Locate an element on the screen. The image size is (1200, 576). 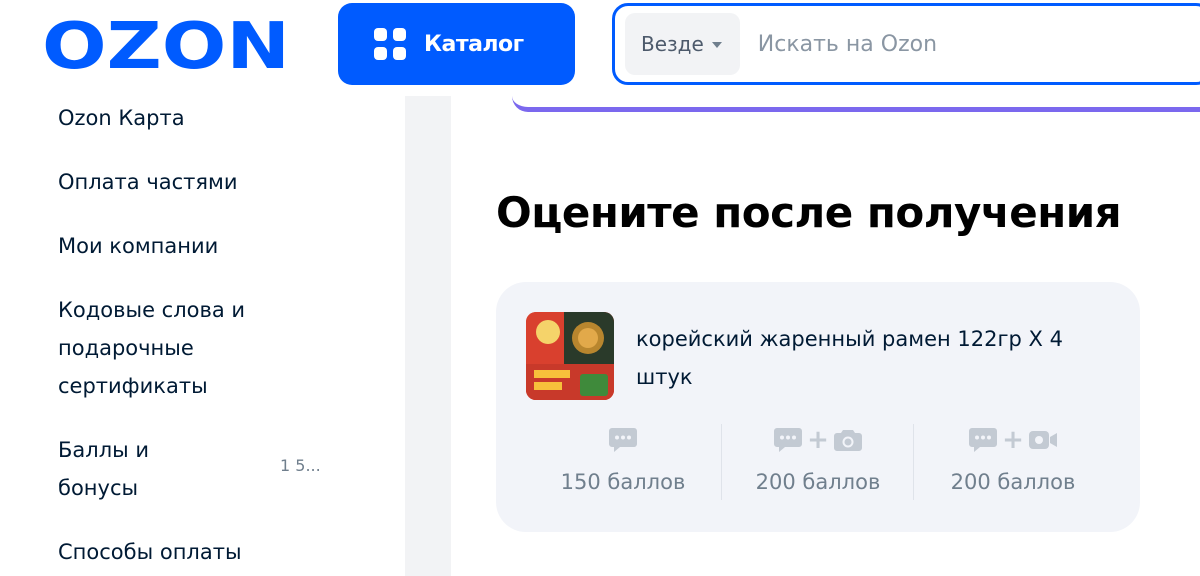
sidebar-item-codewords-certificates: Кодовые слова и подарочные сертификаты is located at coordinates (173, 348).